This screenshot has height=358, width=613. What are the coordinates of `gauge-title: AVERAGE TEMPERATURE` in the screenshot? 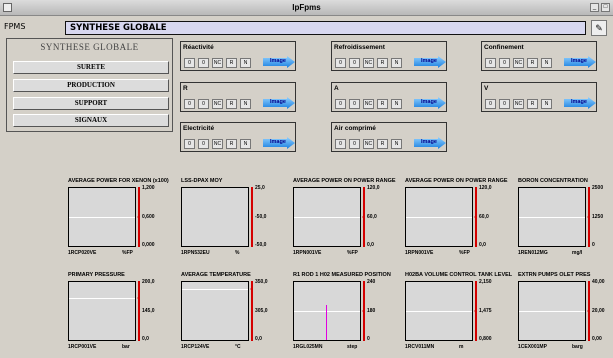 It's located at (216, 275).